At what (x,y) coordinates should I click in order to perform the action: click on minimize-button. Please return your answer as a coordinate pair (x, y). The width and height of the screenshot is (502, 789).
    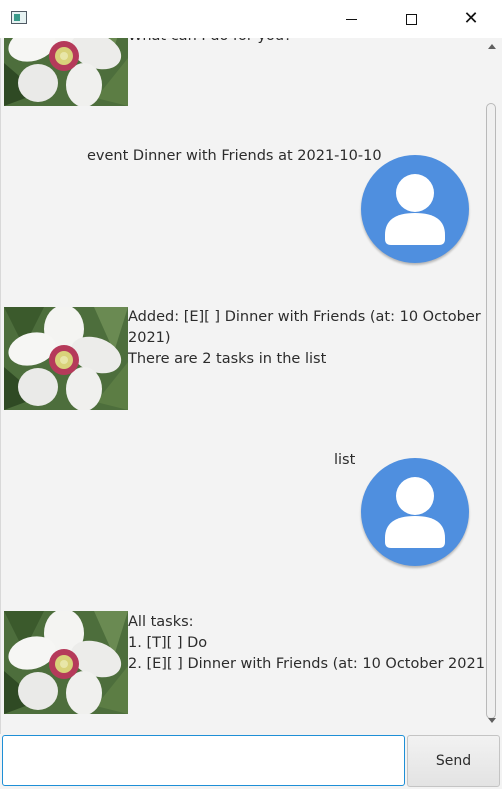
    Looking at the image, I should click on (351, 19).